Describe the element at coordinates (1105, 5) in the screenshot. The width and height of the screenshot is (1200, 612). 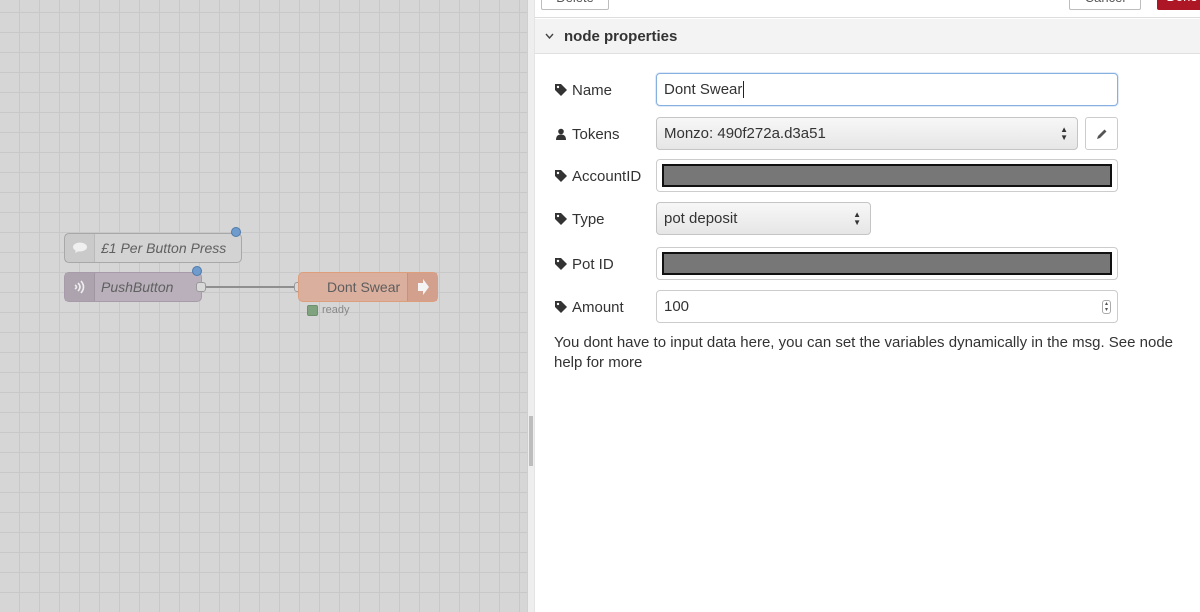
I see `cancel-button: Cancel` at that location.